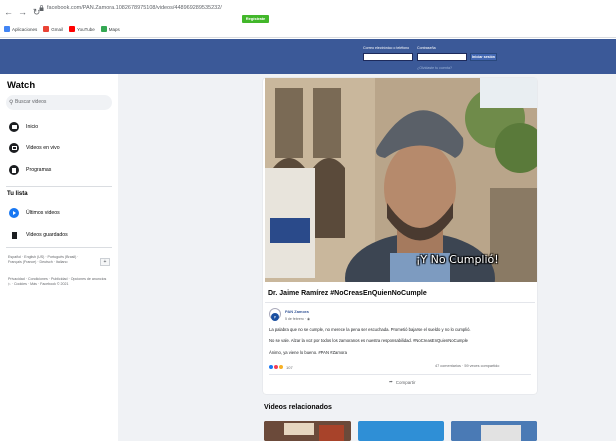 This screenshot has width=616, height=441. What do you see at coordinates (275, 317) in the screenshot?
I see `pan-logo-icon: P` at bounding box center [275, 317].